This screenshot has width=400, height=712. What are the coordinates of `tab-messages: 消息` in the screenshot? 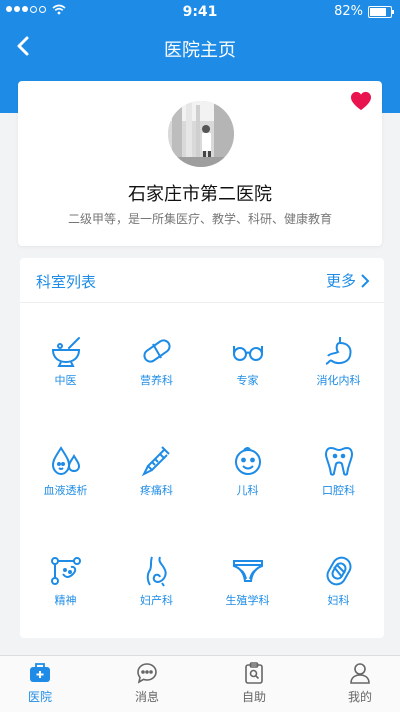 It's located at (147, 683).